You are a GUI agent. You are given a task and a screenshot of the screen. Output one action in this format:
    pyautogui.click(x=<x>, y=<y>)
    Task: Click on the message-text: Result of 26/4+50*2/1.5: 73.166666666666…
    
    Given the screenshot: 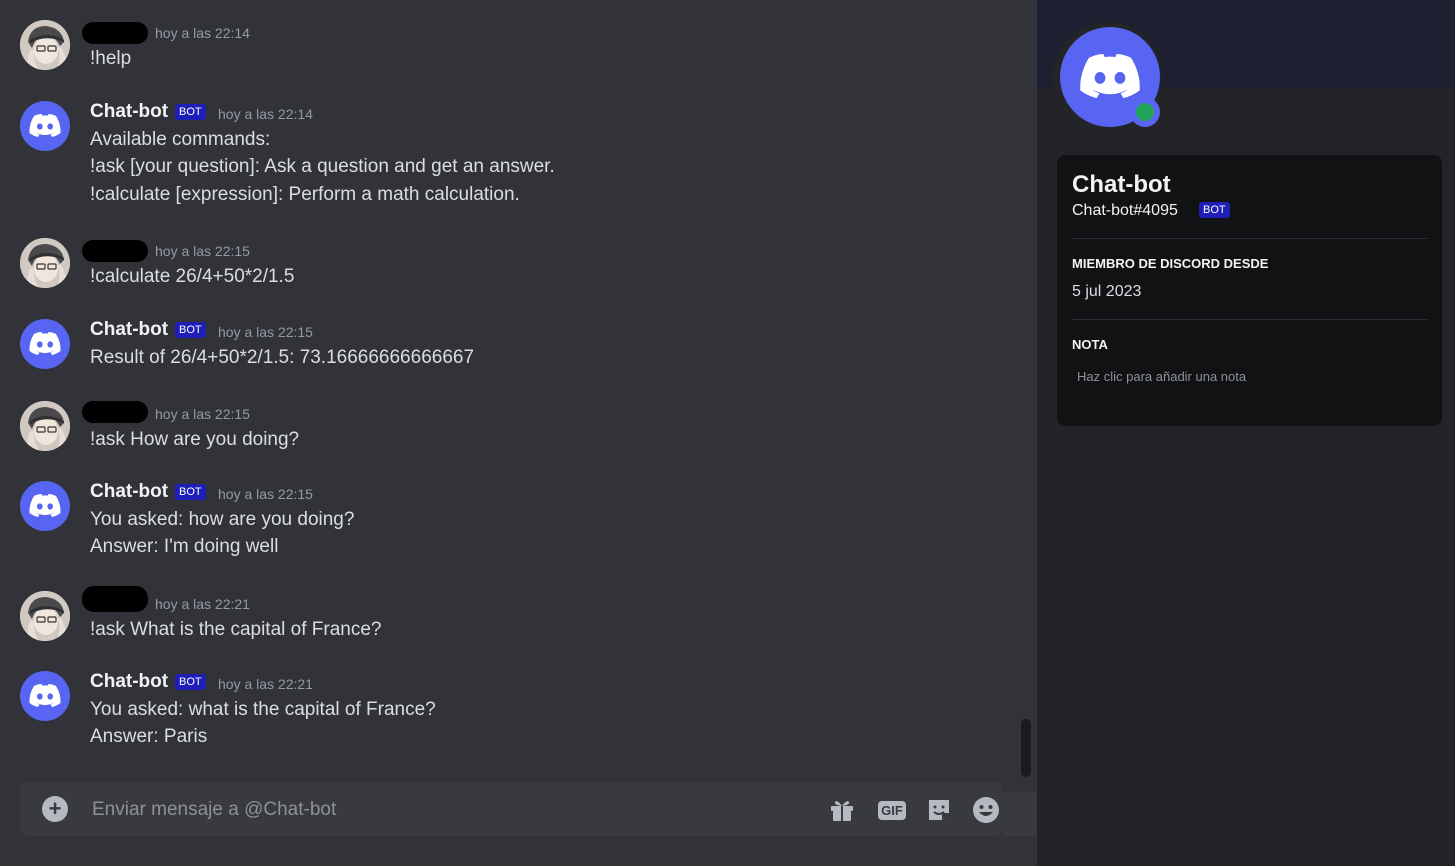 What is the action you would take?
    pyautogui.click(x=282, y=357)
    